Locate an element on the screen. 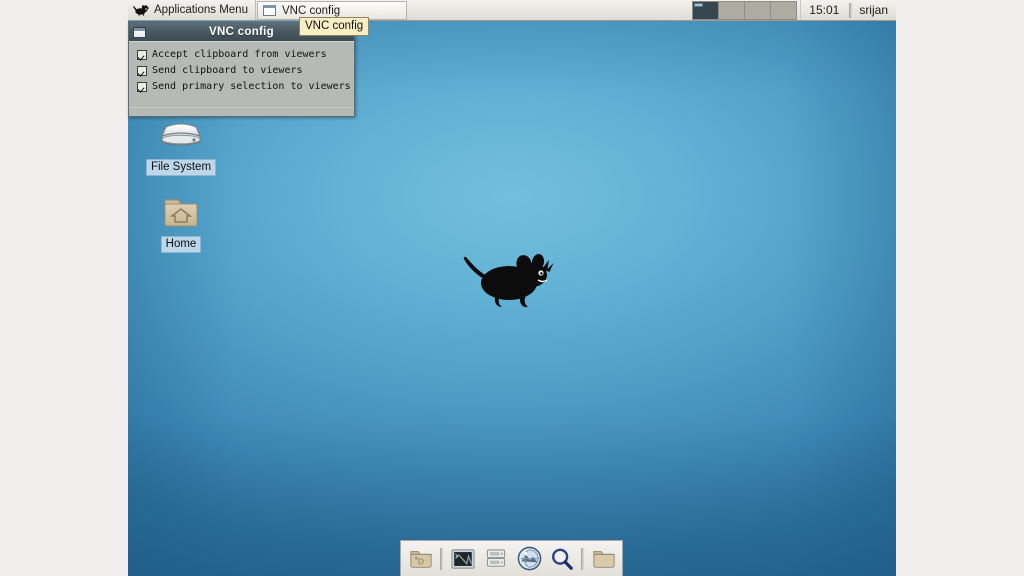  user-name: srijan is located at coordinates (875, 10).